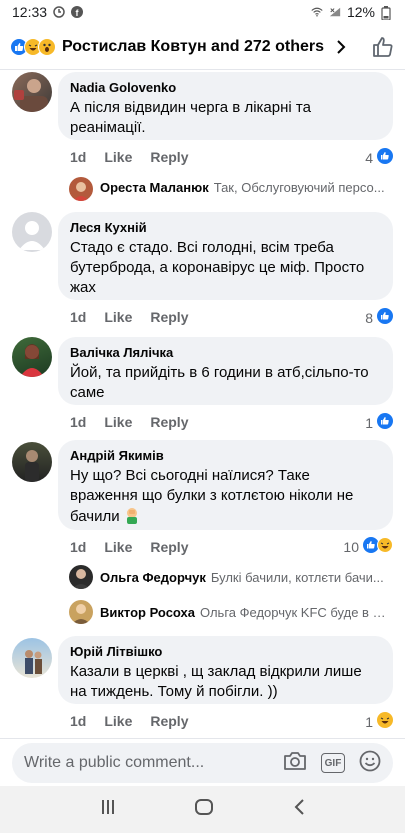 The image size is (405, 833). Describe the element at coordinates (225, 352) in the screenshot. I see `comment-author: Валічка Лялічка` at that location.